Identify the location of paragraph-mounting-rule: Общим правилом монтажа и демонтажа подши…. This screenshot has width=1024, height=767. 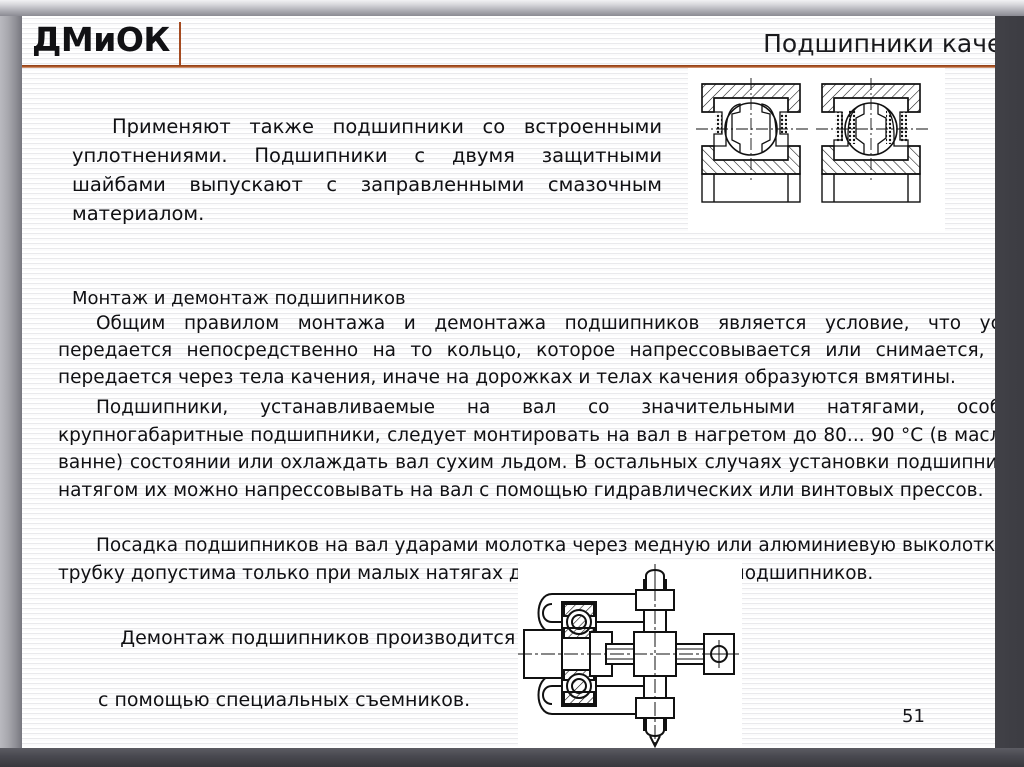
(526, 350).